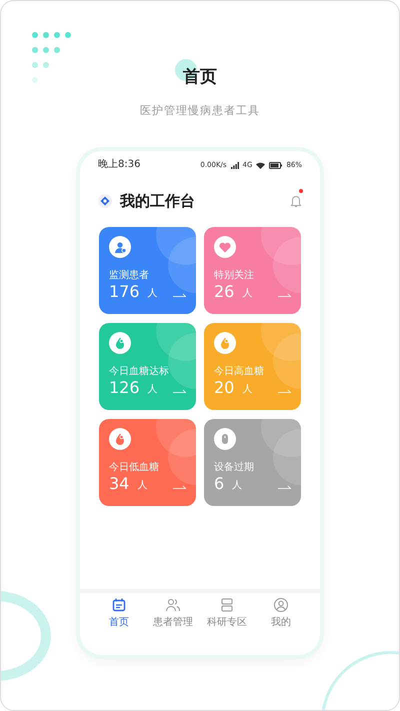 The height and width of the screenshot is (711, 400). What do you see at coordinates (105, 201) in the screenshot?
I see `diamond-icon` at bounding box center [105, 201].